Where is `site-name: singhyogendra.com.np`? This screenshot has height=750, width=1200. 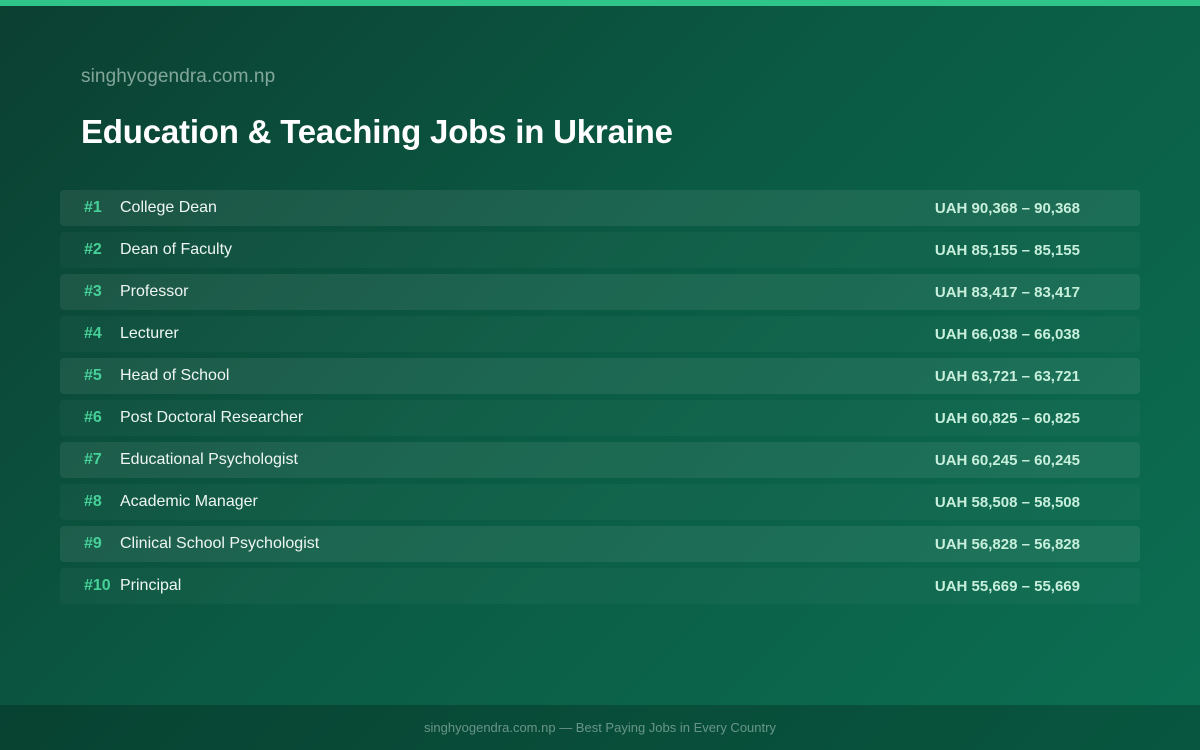
site-name: singhyogendra.com.np is located at coordinates (178, 76).